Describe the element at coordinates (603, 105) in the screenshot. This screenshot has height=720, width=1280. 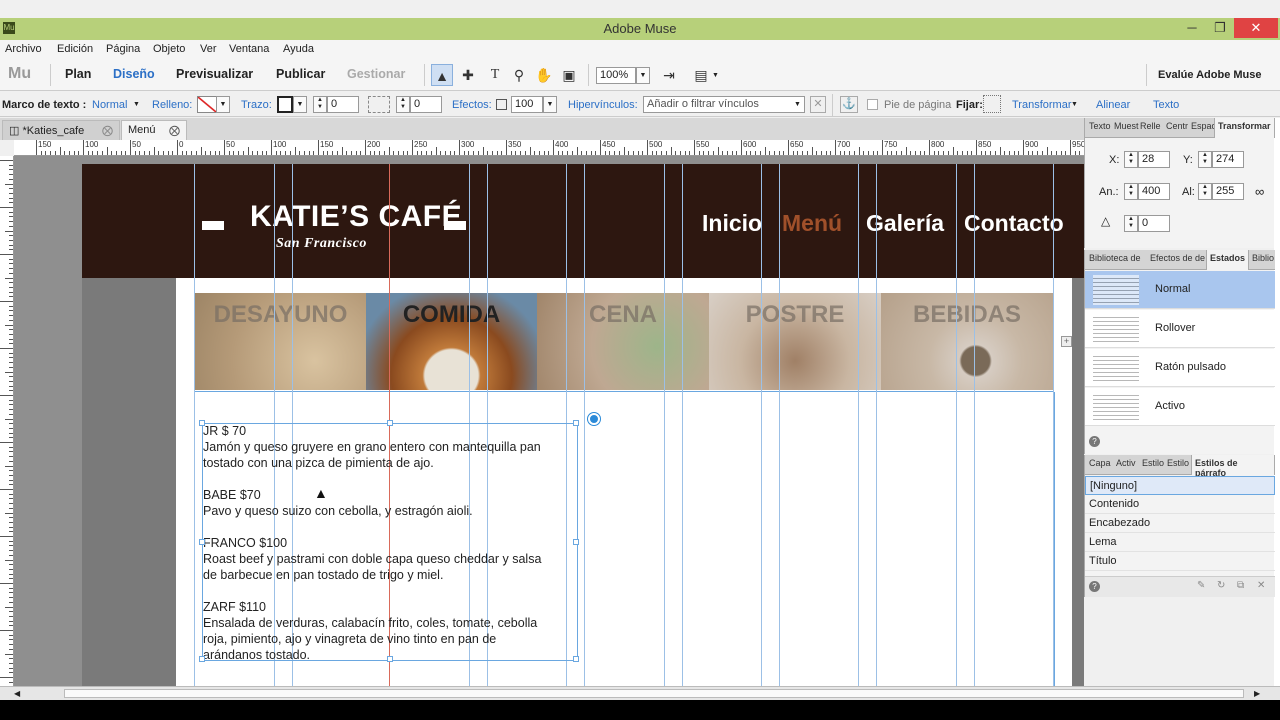
I see `hyperlinks-label: Hipervínculos:` at that location.